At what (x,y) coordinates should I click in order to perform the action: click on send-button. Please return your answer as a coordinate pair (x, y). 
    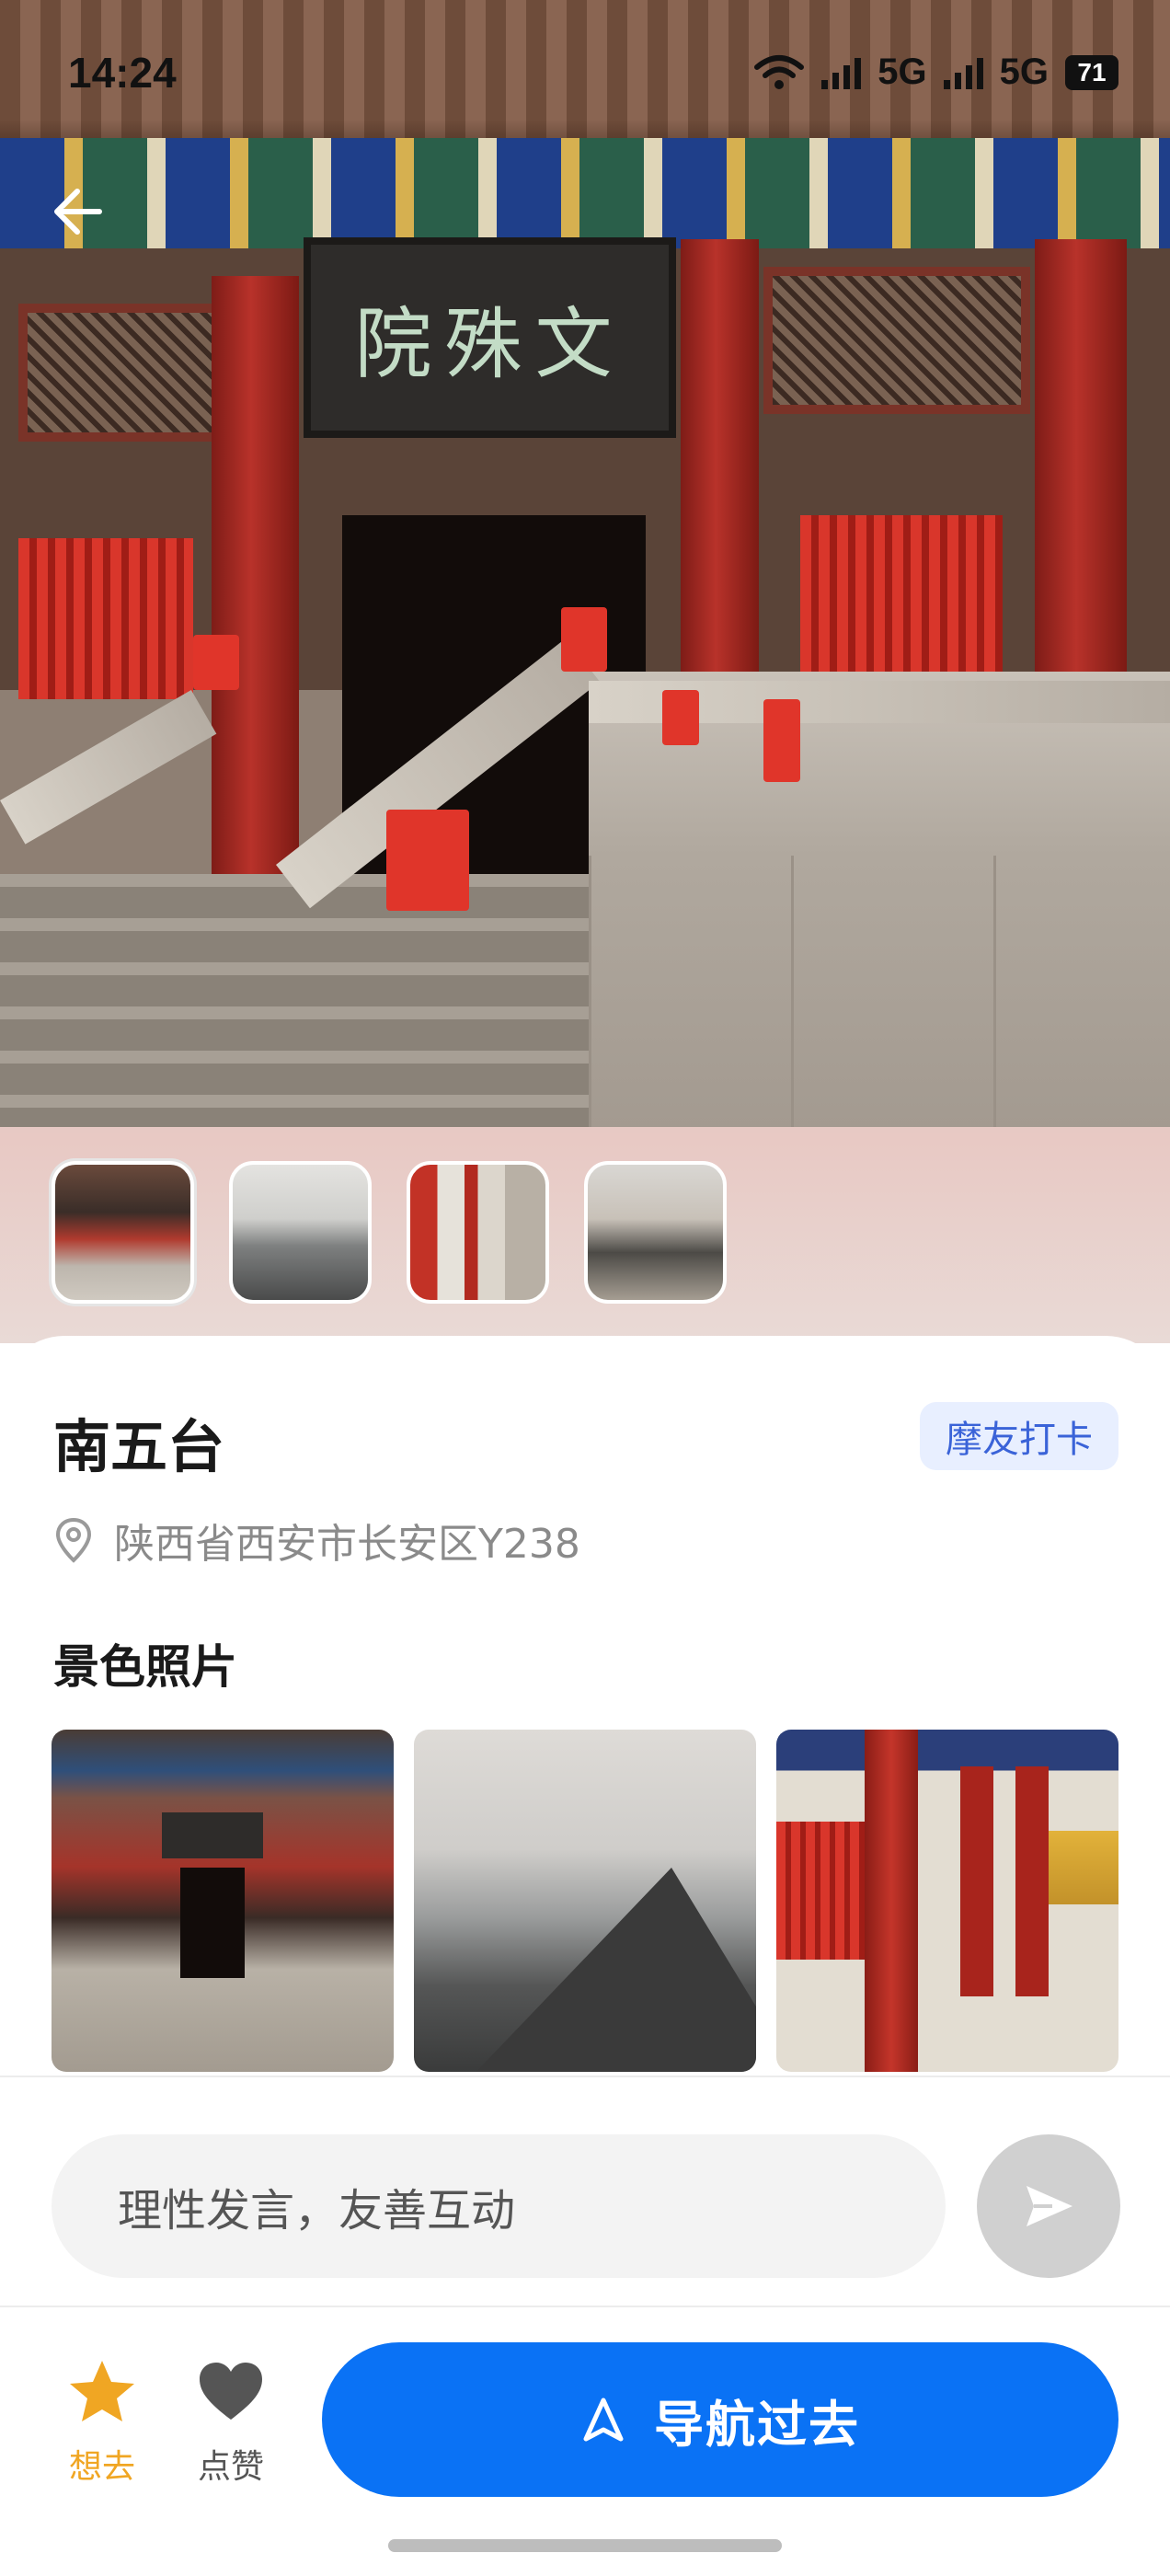
    Looking at the image, I should click on (1048, 2206).